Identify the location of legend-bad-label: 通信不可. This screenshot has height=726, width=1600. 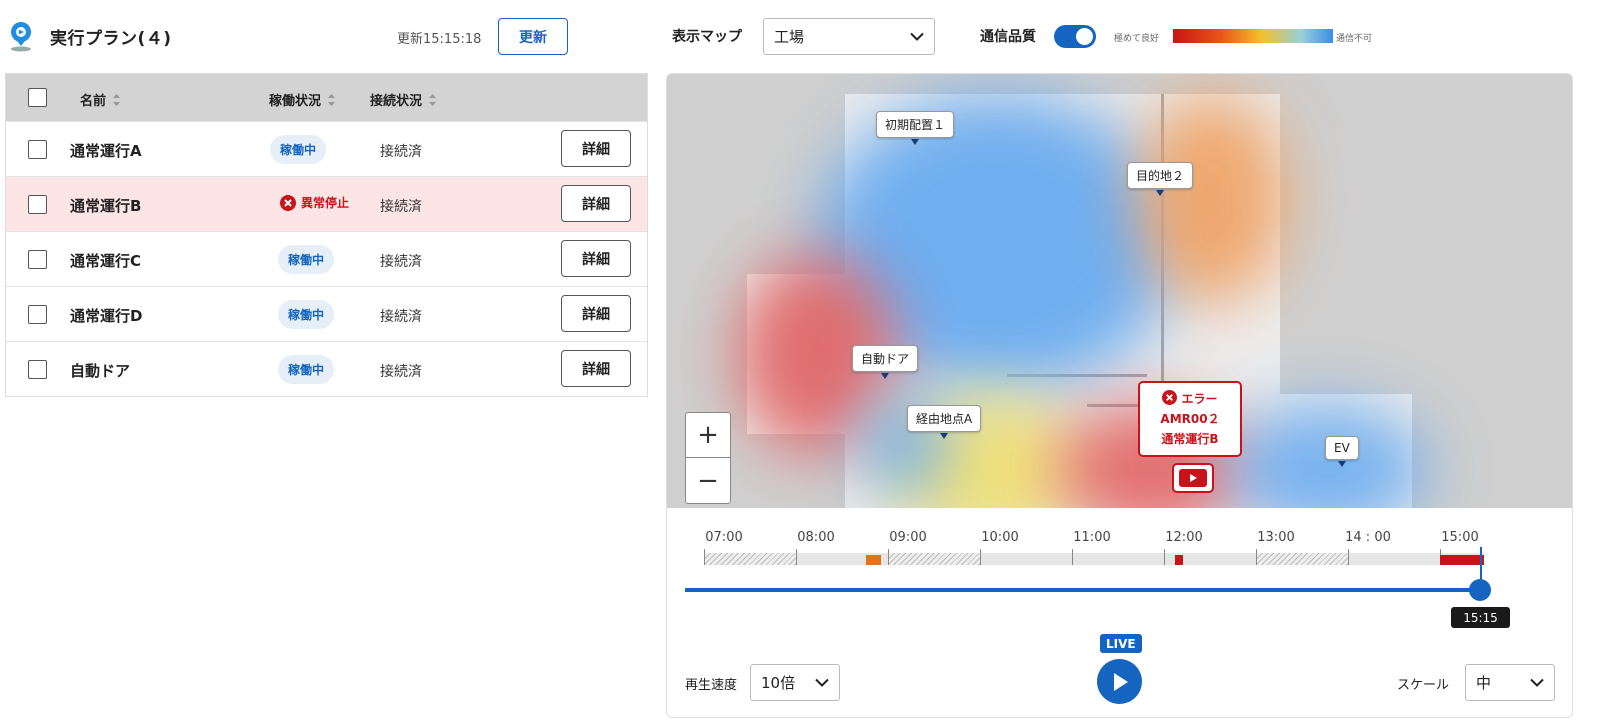
(1354, 39).